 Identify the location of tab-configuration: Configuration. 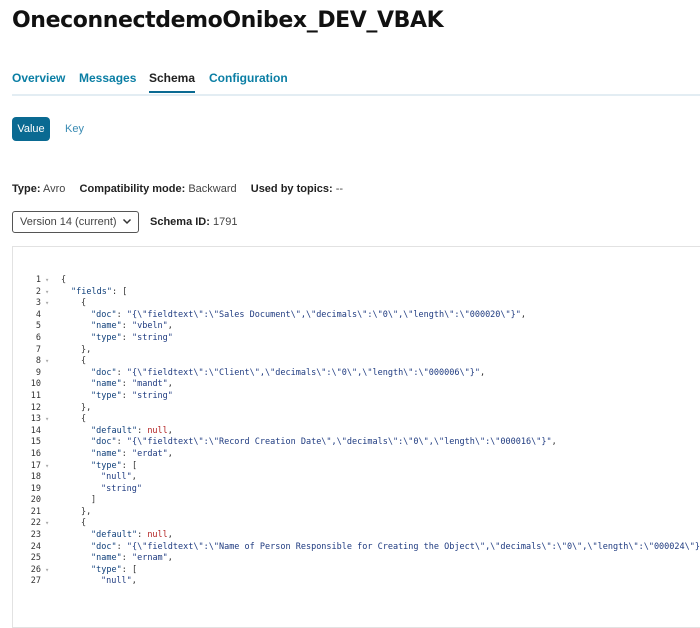
(248, 81).